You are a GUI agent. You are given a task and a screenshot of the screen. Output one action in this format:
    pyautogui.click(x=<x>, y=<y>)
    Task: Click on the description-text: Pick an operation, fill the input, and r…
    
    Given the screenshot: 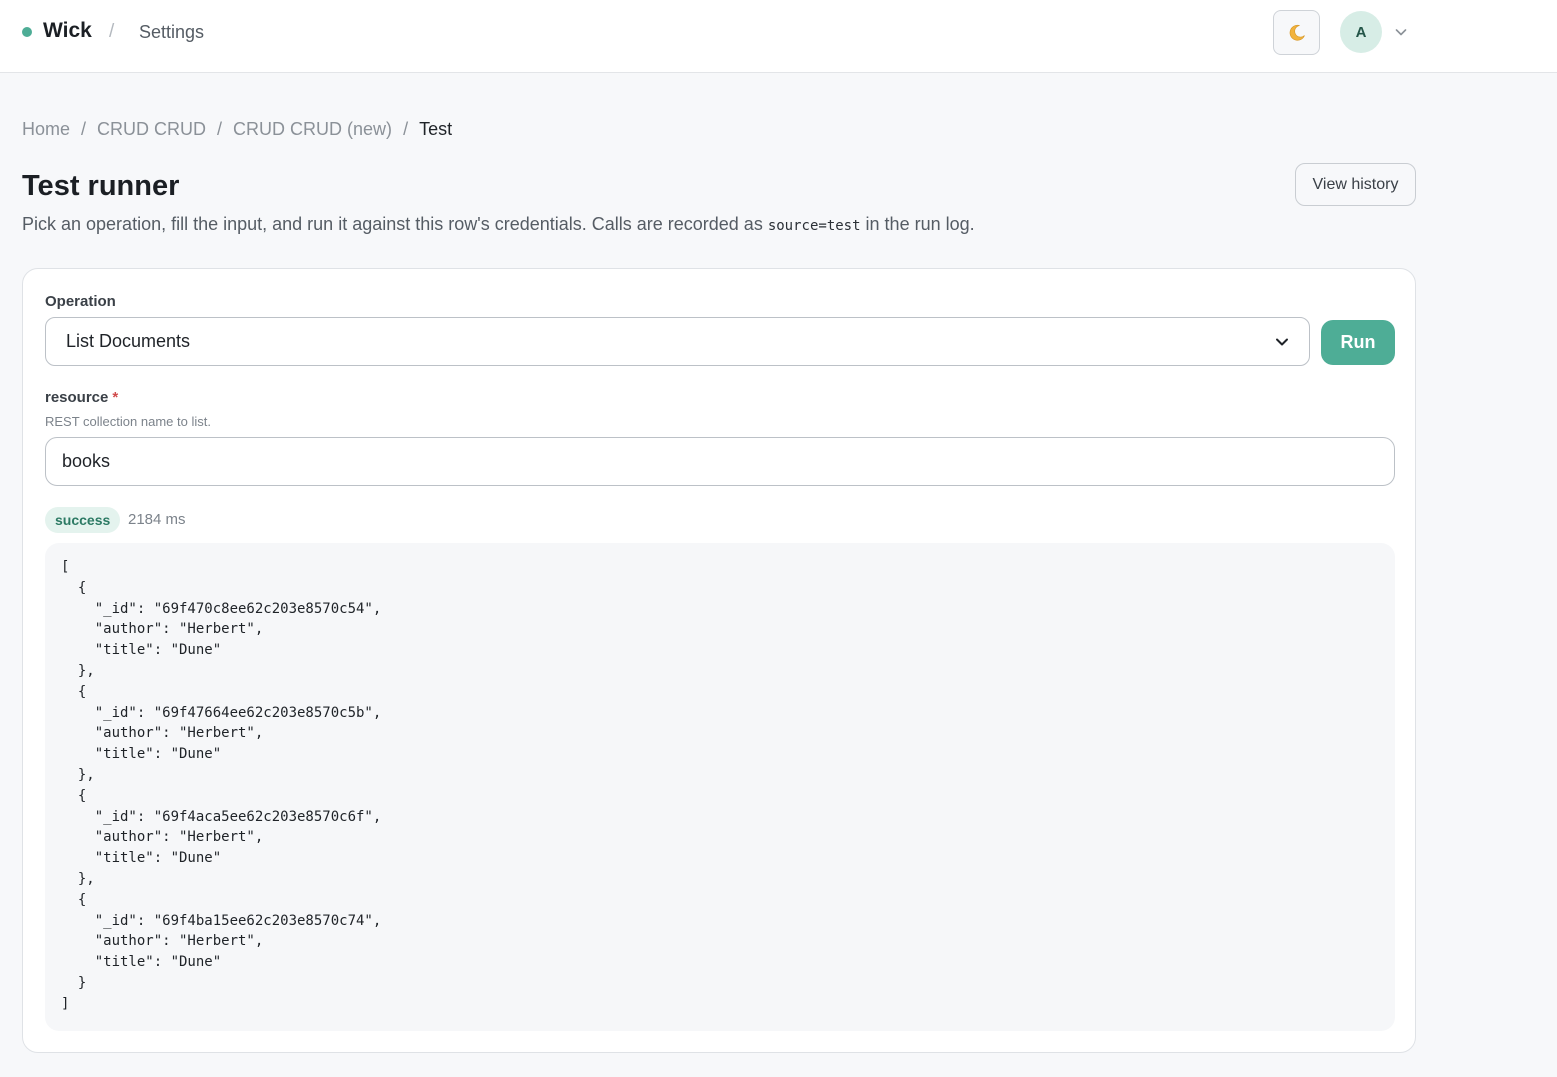 What is the action you would take?
    pyautogui.click(x=395, y=224)
    